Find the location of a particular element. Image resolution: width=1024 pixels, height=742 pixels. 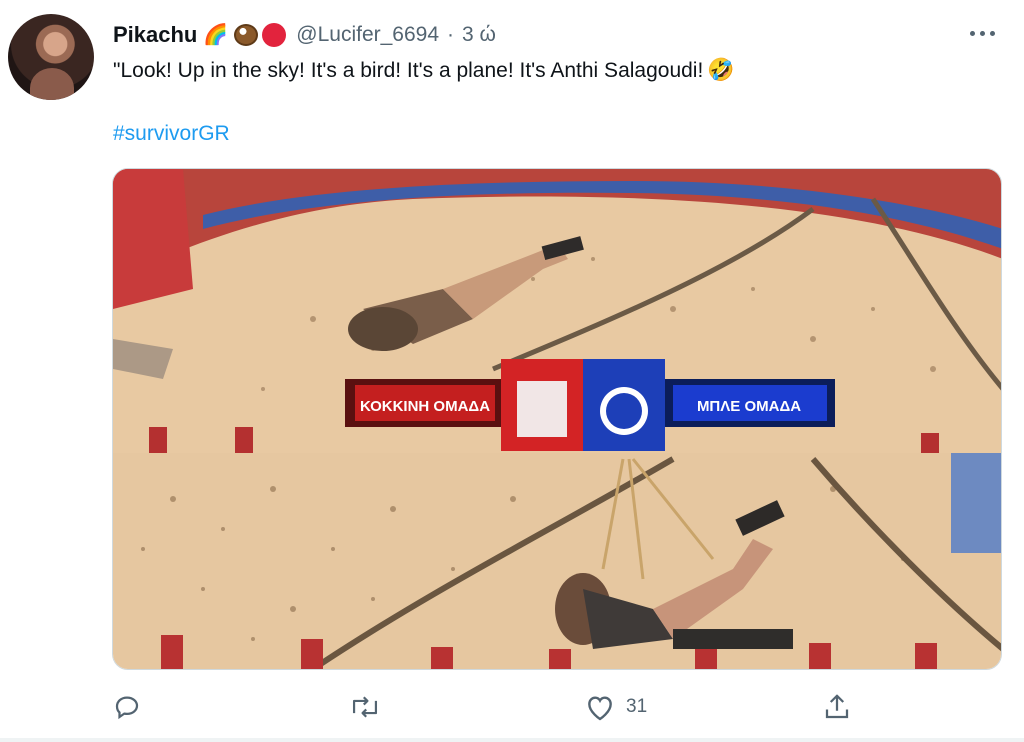

like-button: 31 is located at coordinates (615, 707).